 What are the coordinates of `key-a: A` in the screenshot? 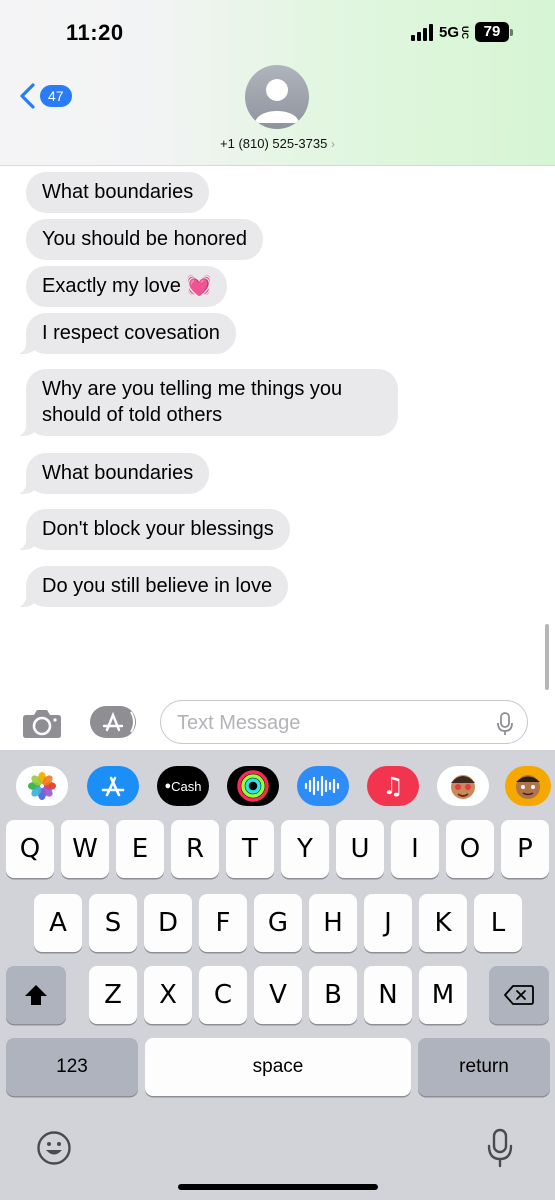 It's located at (58, 923).